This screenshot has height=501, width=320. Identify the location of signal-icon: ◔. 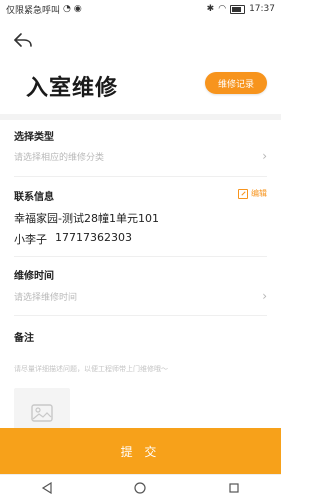
(67, 8).